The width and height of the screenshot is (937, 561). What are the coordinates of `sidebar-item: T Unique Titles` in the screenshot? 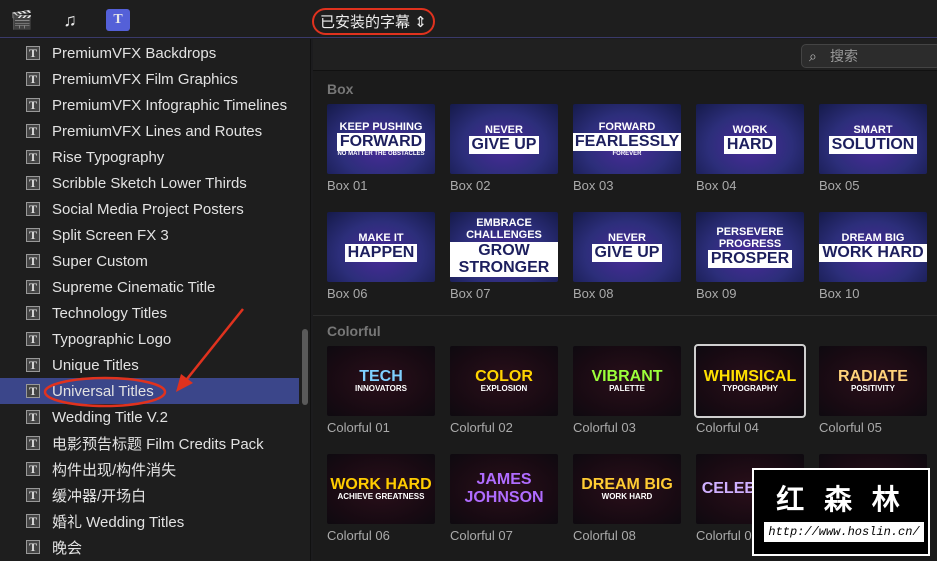 It's located at (149, 365).